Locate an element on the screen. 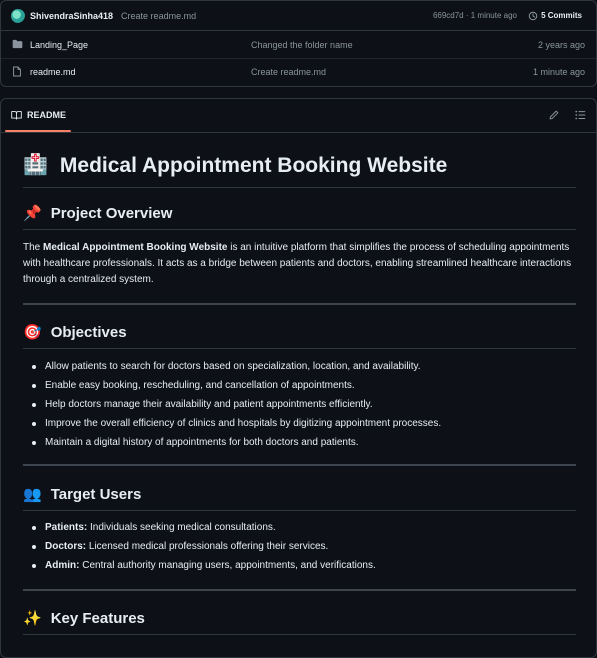 This screenshot has height=658, width=597. readme-header: README is located at coordinates (298, 116).